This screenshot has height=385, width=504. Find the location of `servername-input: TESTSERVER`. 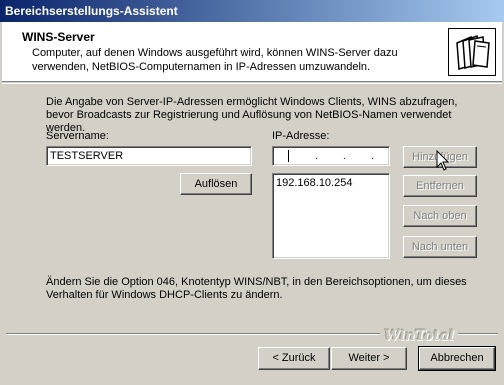

servername-input: TESTSERVER is located at coordinates (149, 156).